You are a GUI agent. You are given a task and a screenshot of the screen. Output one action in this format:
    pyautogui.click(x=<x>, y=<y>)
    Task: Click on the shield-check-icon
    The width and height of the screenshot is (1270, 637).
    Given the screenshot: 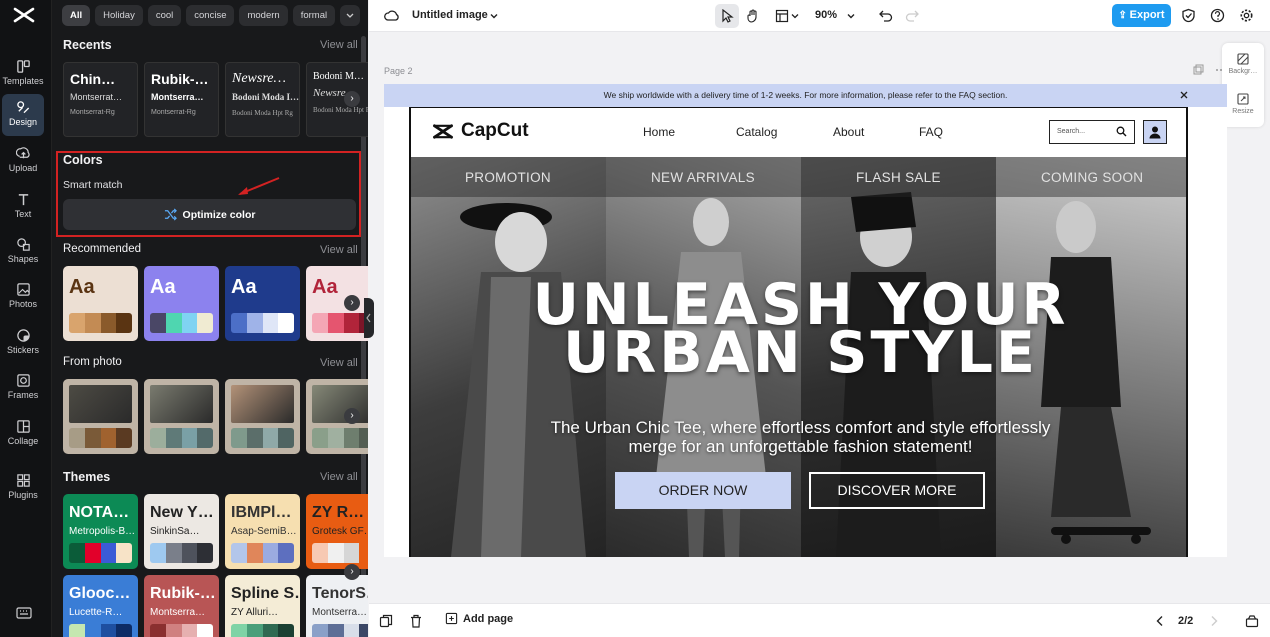 What is the action you would take?
    pyautogui.click(x=1188, y=15)
    